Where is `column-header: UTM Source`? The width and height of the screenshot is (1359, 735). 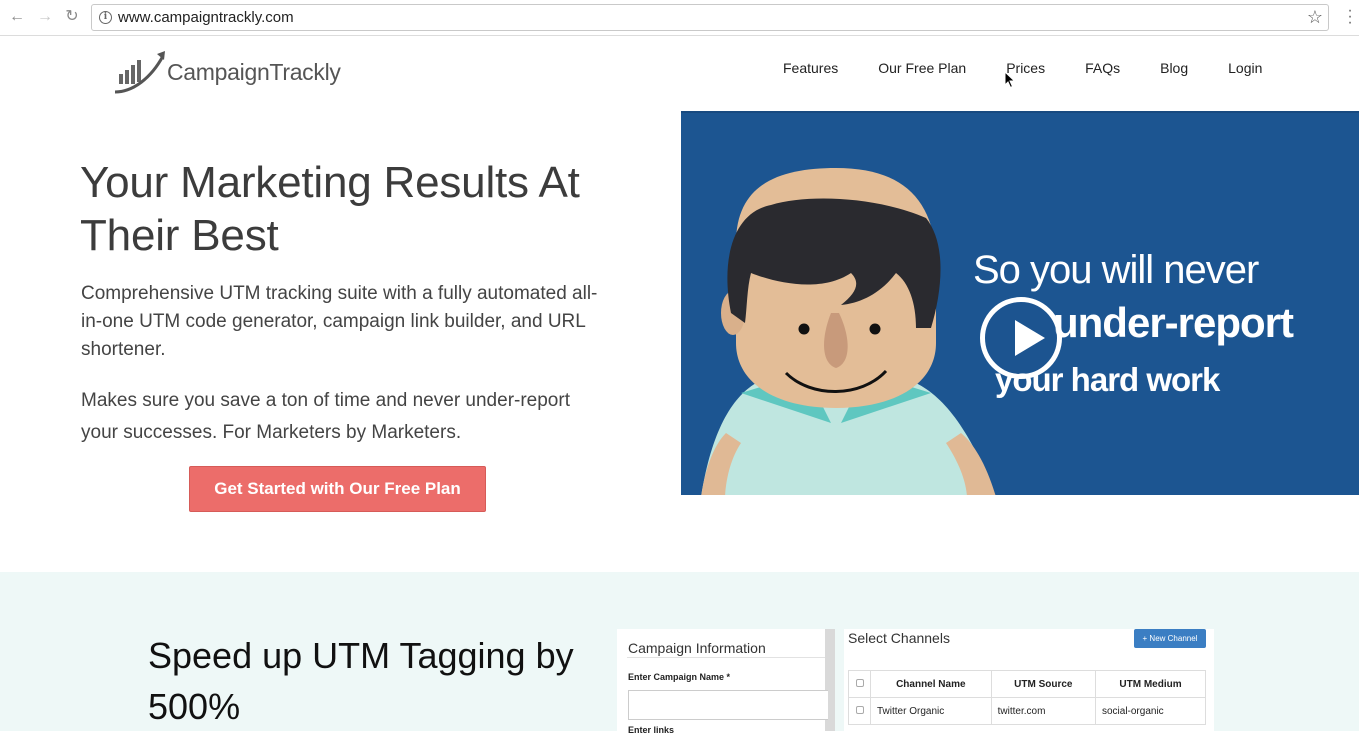 column-header: UTM Source is located at coordinates (1043, 684).